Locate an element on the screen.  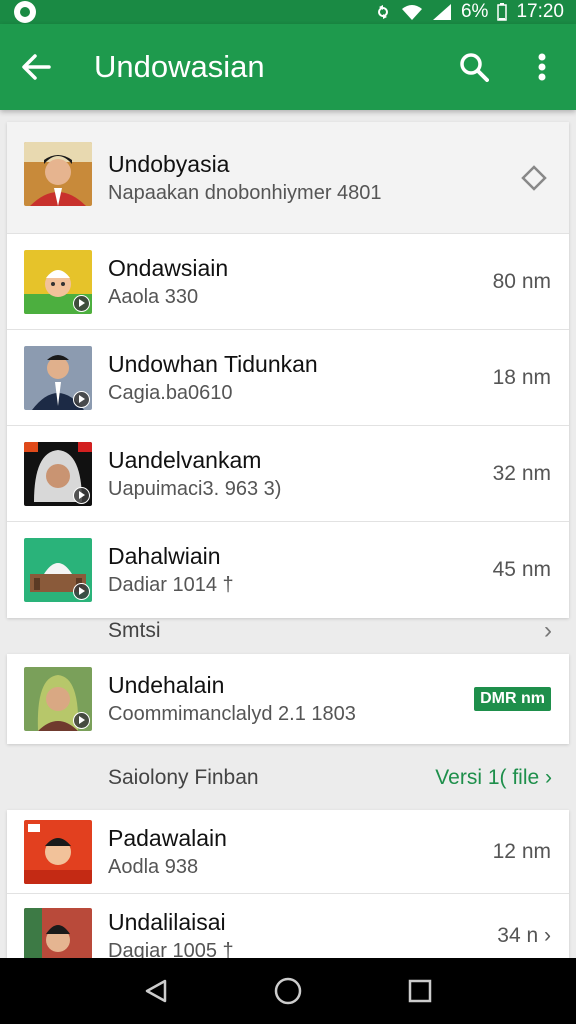
search-icon is located at coordinates (474, 67).